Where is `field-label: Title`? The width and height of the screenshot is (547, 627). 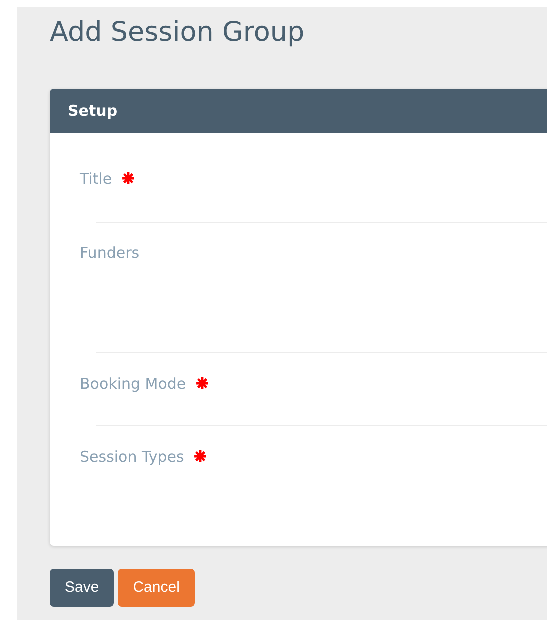
field-label: Title is located at coordinates (96, 179).